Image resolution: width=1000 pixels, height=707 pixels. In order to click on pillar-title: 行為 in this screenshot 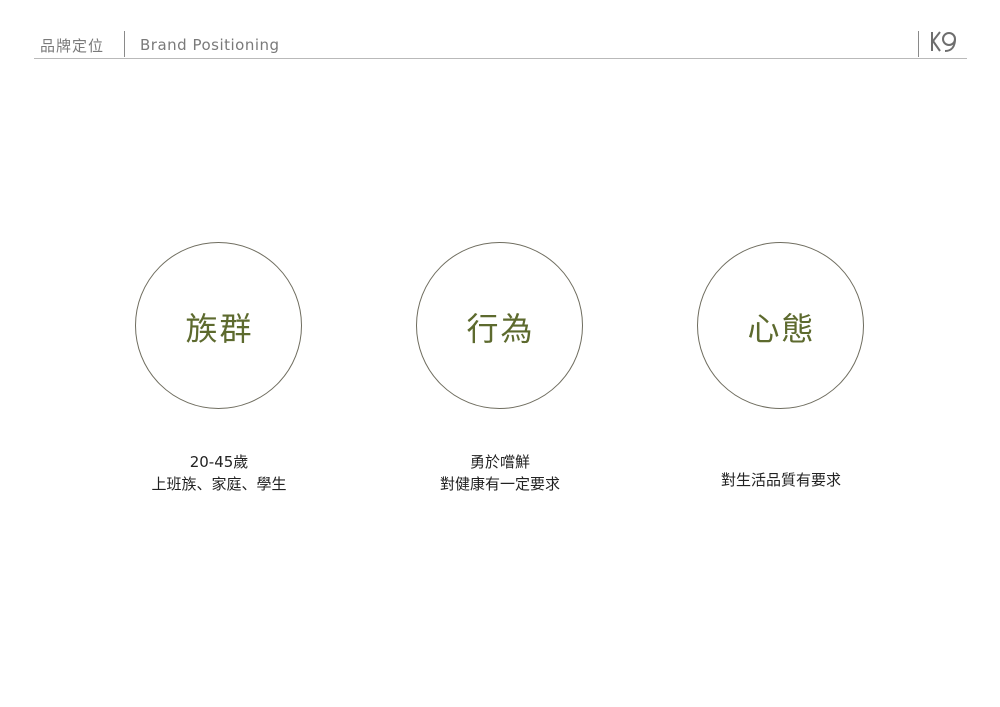, I will do `click(500, 328)`.